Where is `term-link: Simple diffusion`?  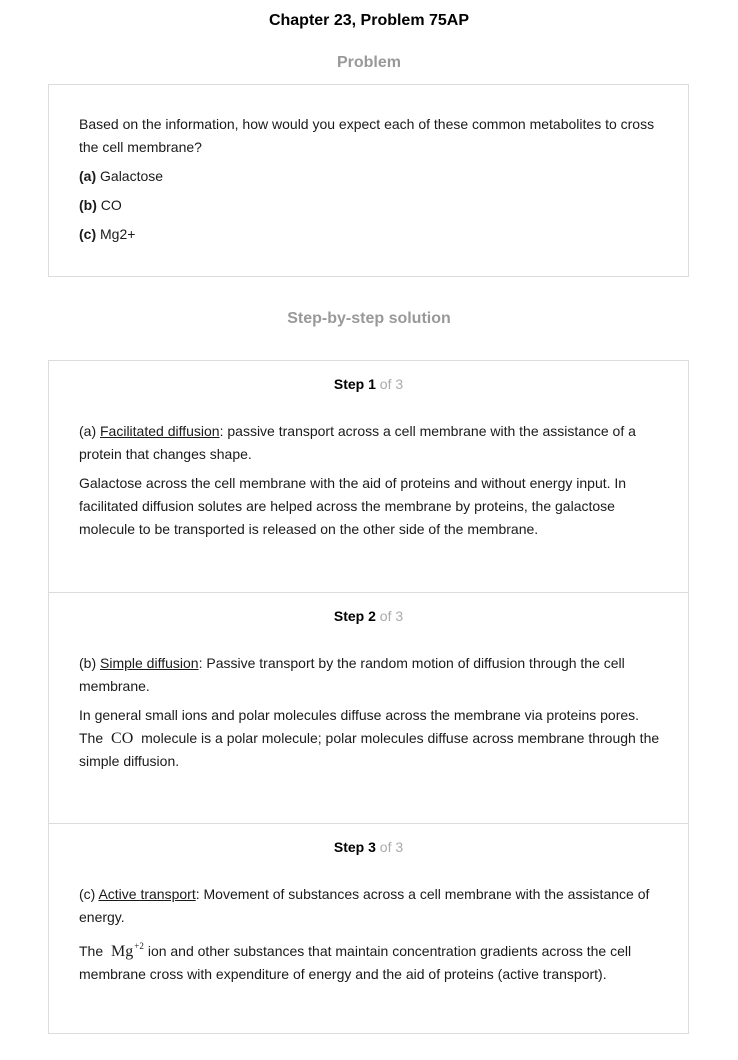 term-link: Simple diffusion is located at coordinates (149, 663).